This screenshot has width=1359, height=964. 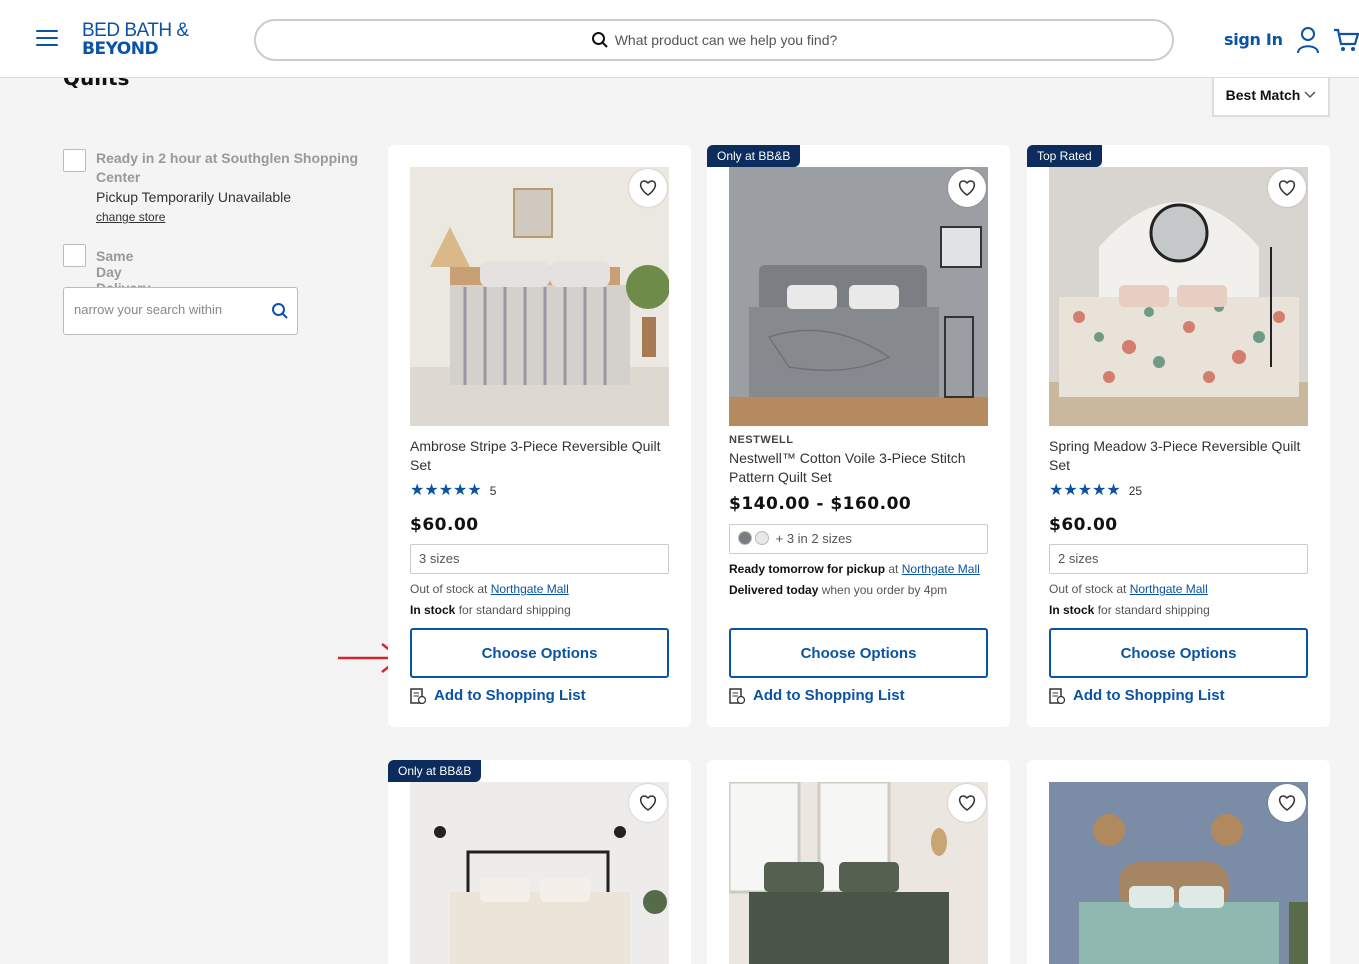 What do you see at coordinates (774, 590) in the screenshot?
I see `delivery-status: Delivered today` at bounding box center [774, 590].